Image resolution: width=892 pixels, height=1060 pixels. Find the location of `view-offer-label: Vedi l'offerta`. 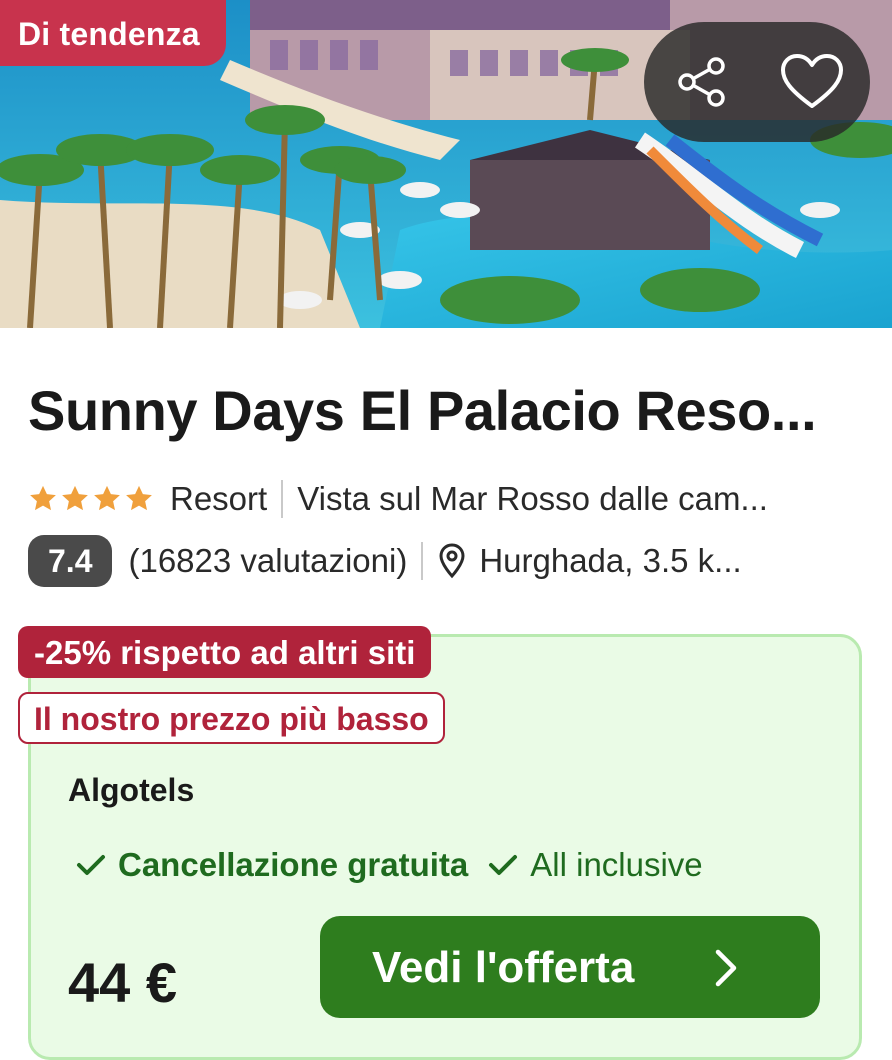

view-offer-label: Vedi l'offerta is located at coordinates (503, 967).